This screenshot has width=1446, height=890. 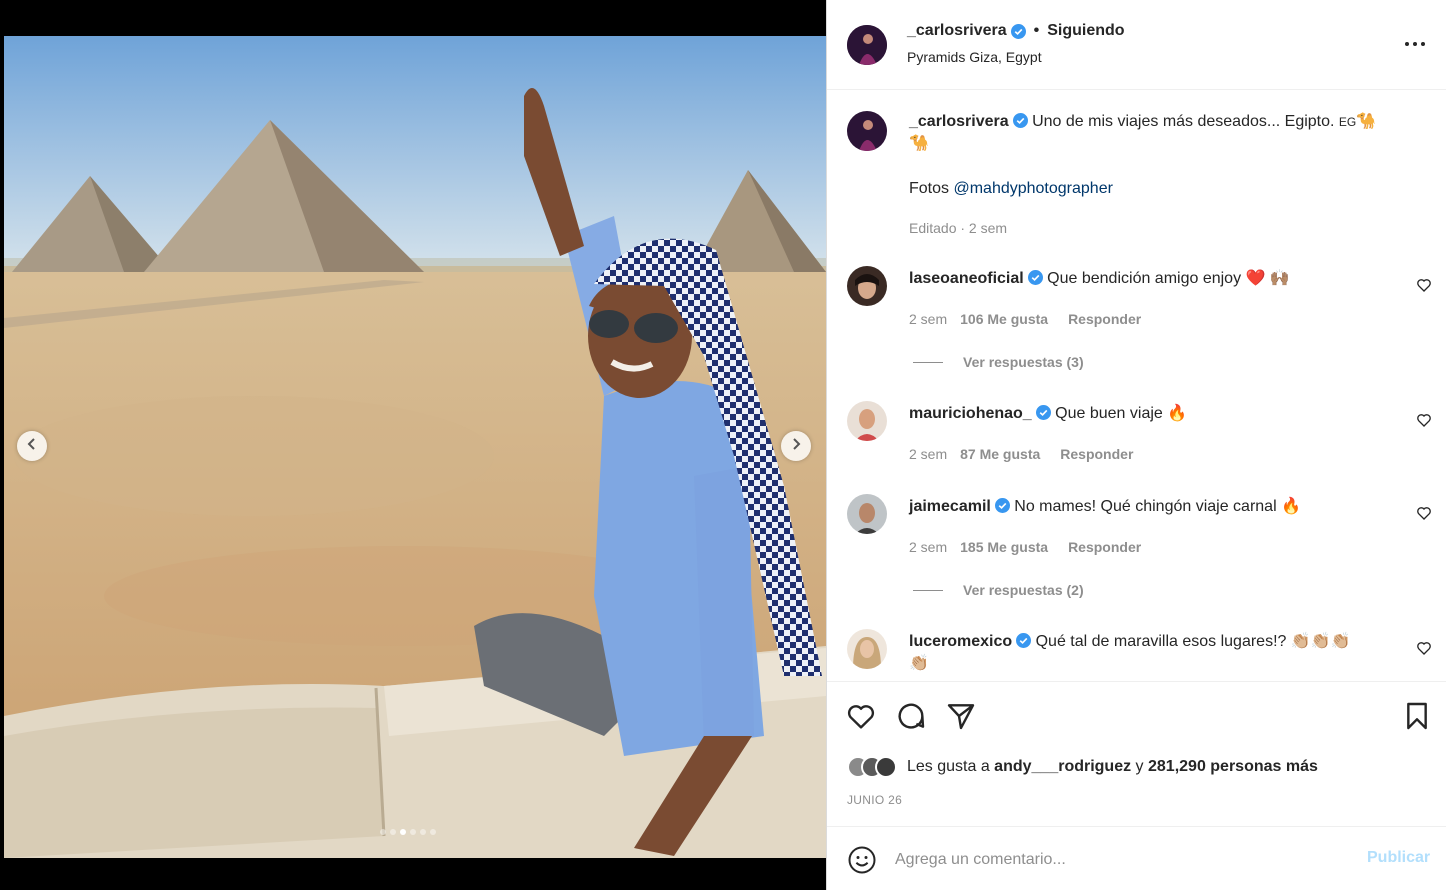 What do you see at coordinates (1004, 319) in the screenshot?
I see `comment-like-count: 106 Me gusta` at bounding box center [1004, 319].